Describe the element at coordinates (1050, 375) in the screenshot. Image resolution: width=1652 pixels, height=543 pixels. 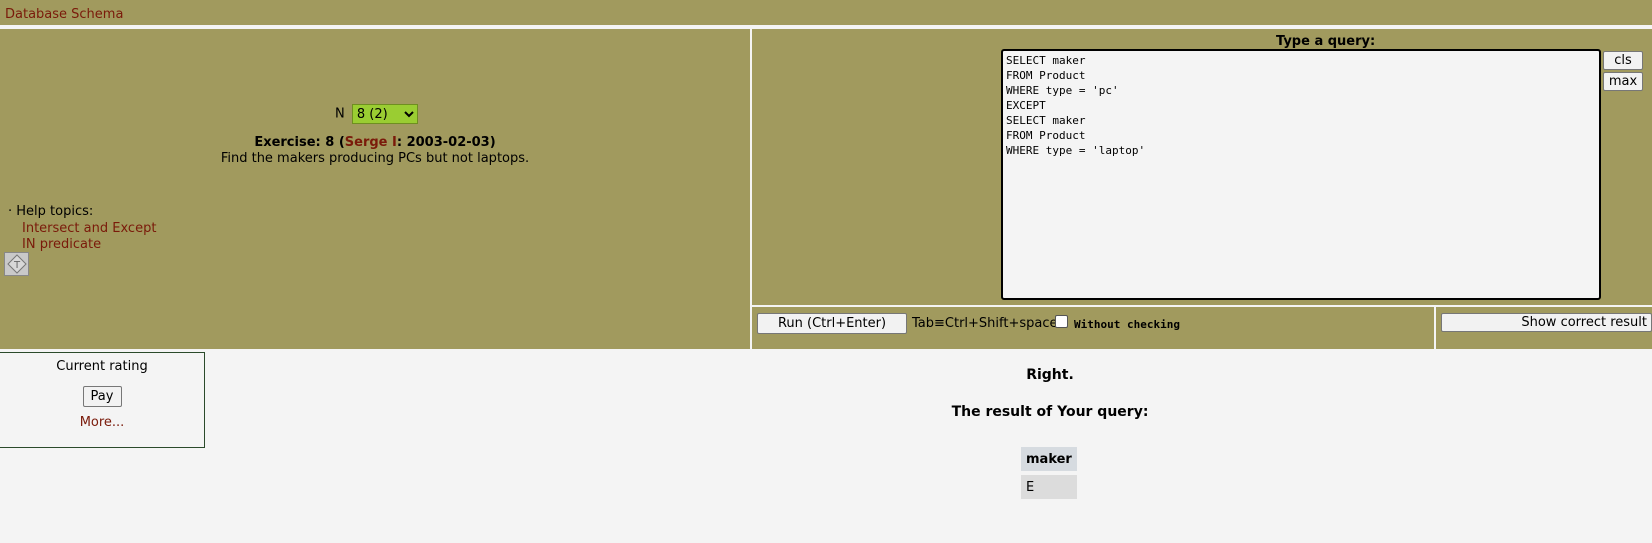
I see `result-status: Right.` at that location.